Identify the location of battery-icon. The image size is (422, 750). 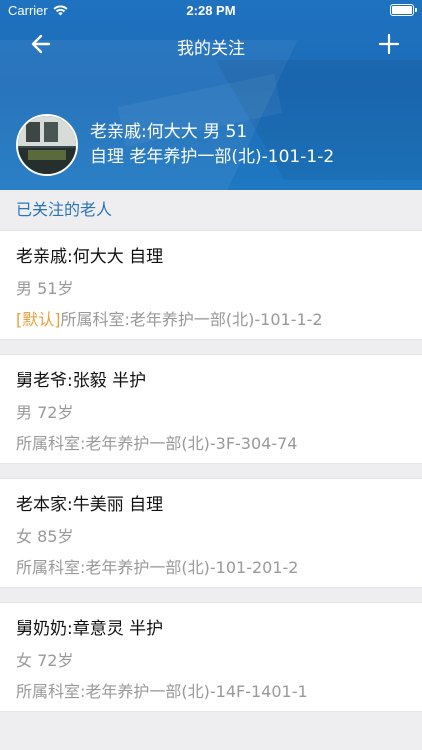
(403, 10).